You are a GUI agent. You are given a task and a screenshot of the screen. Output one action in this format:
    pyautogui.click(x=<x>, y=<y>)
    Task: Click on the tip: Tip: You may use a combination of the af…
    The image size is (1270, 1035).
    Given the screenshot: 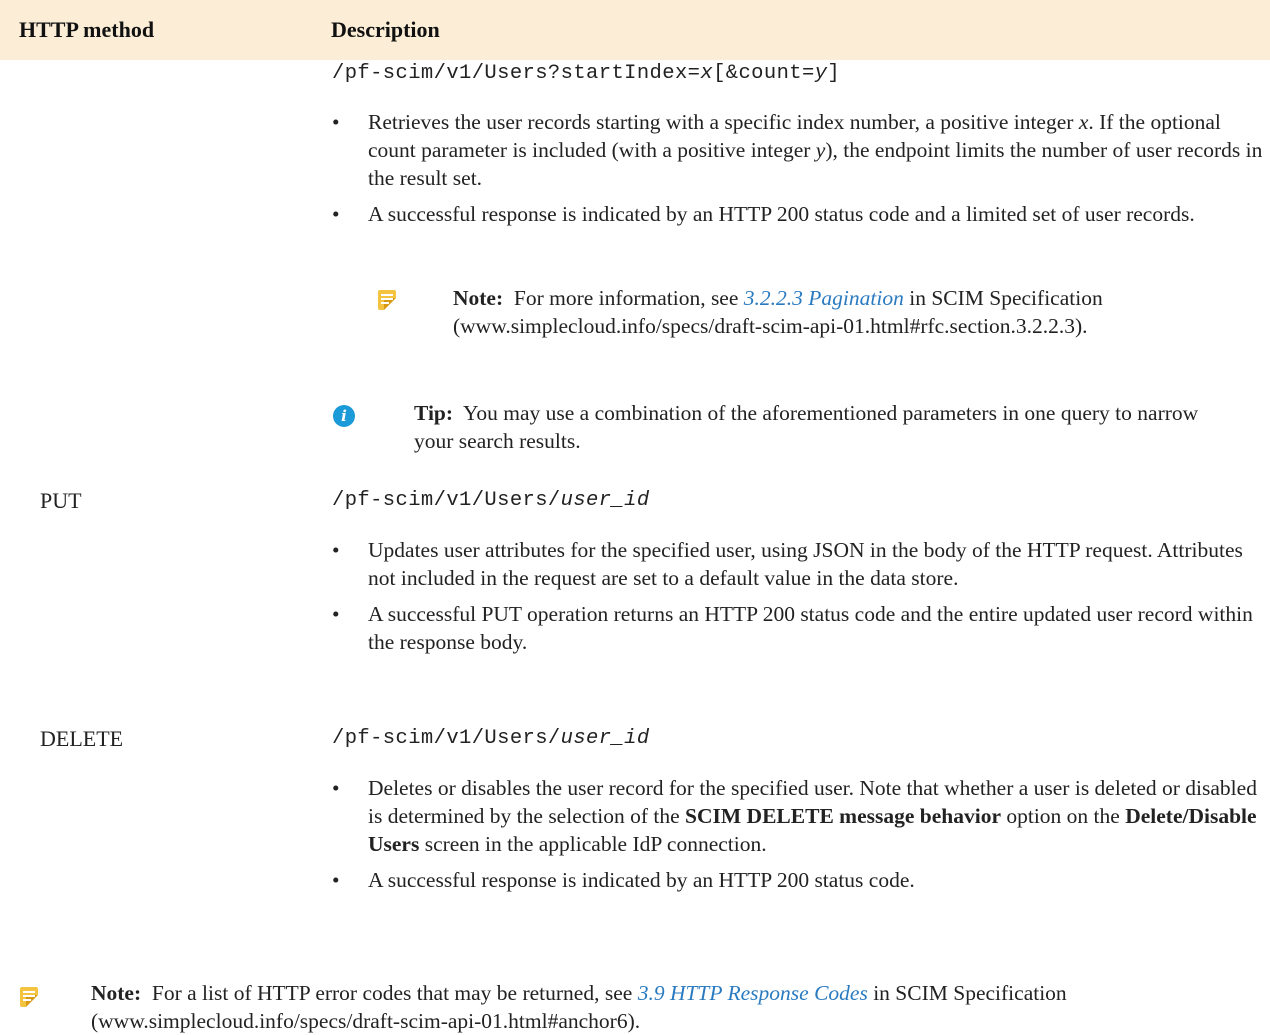 What is the action you would take?
    pyautogui.click(x=814, y=427)
    